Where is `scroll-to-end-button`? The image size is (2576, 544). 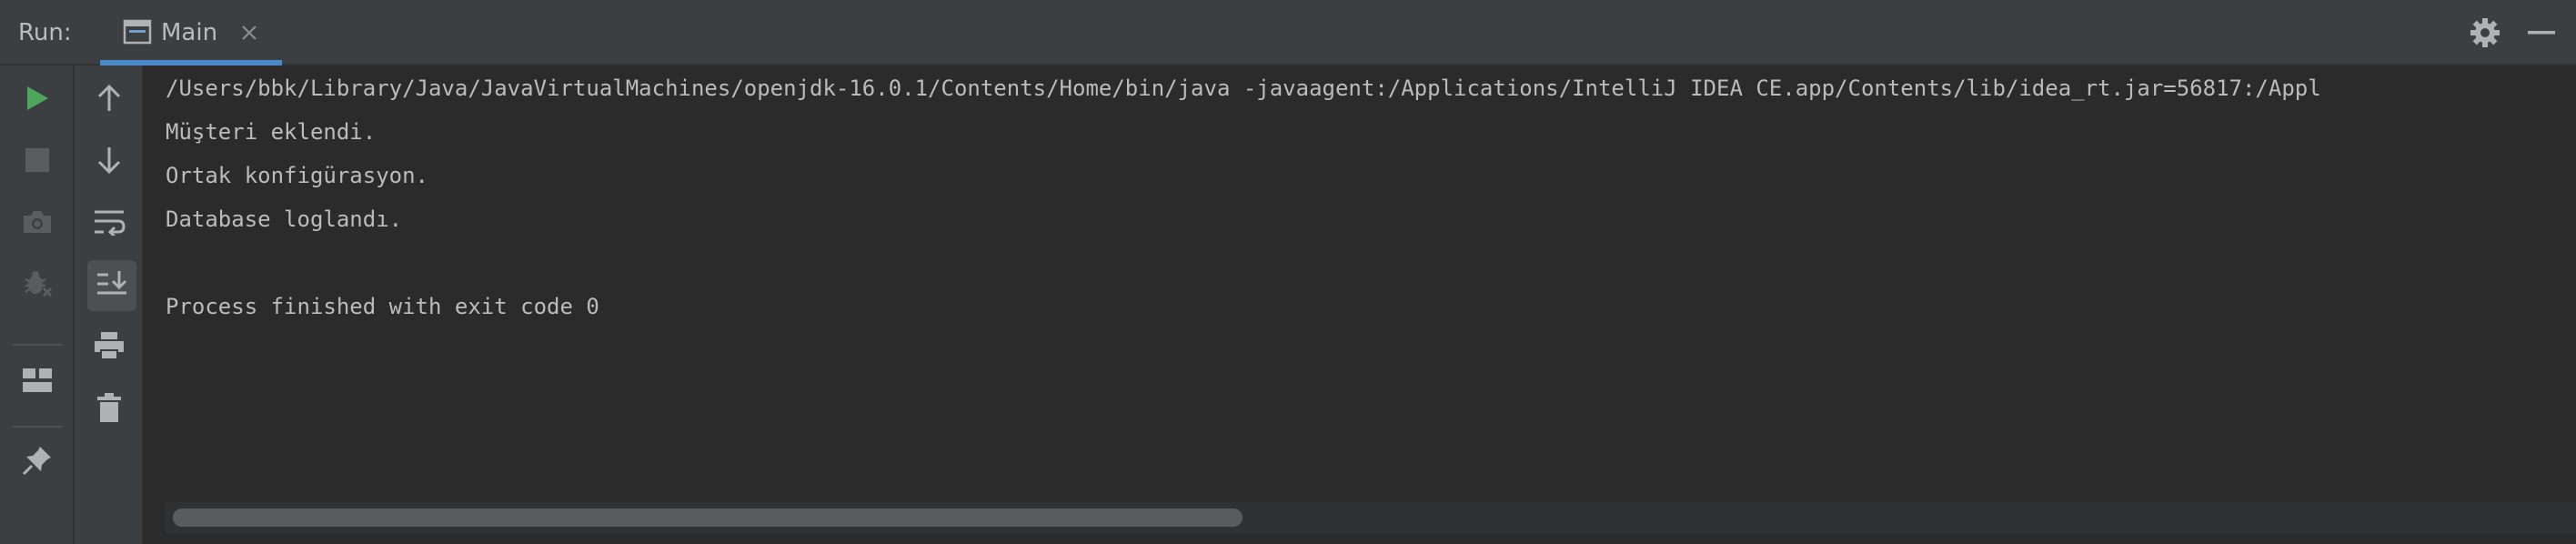
scroll-to-end-button is located at coordinates (111, 285).